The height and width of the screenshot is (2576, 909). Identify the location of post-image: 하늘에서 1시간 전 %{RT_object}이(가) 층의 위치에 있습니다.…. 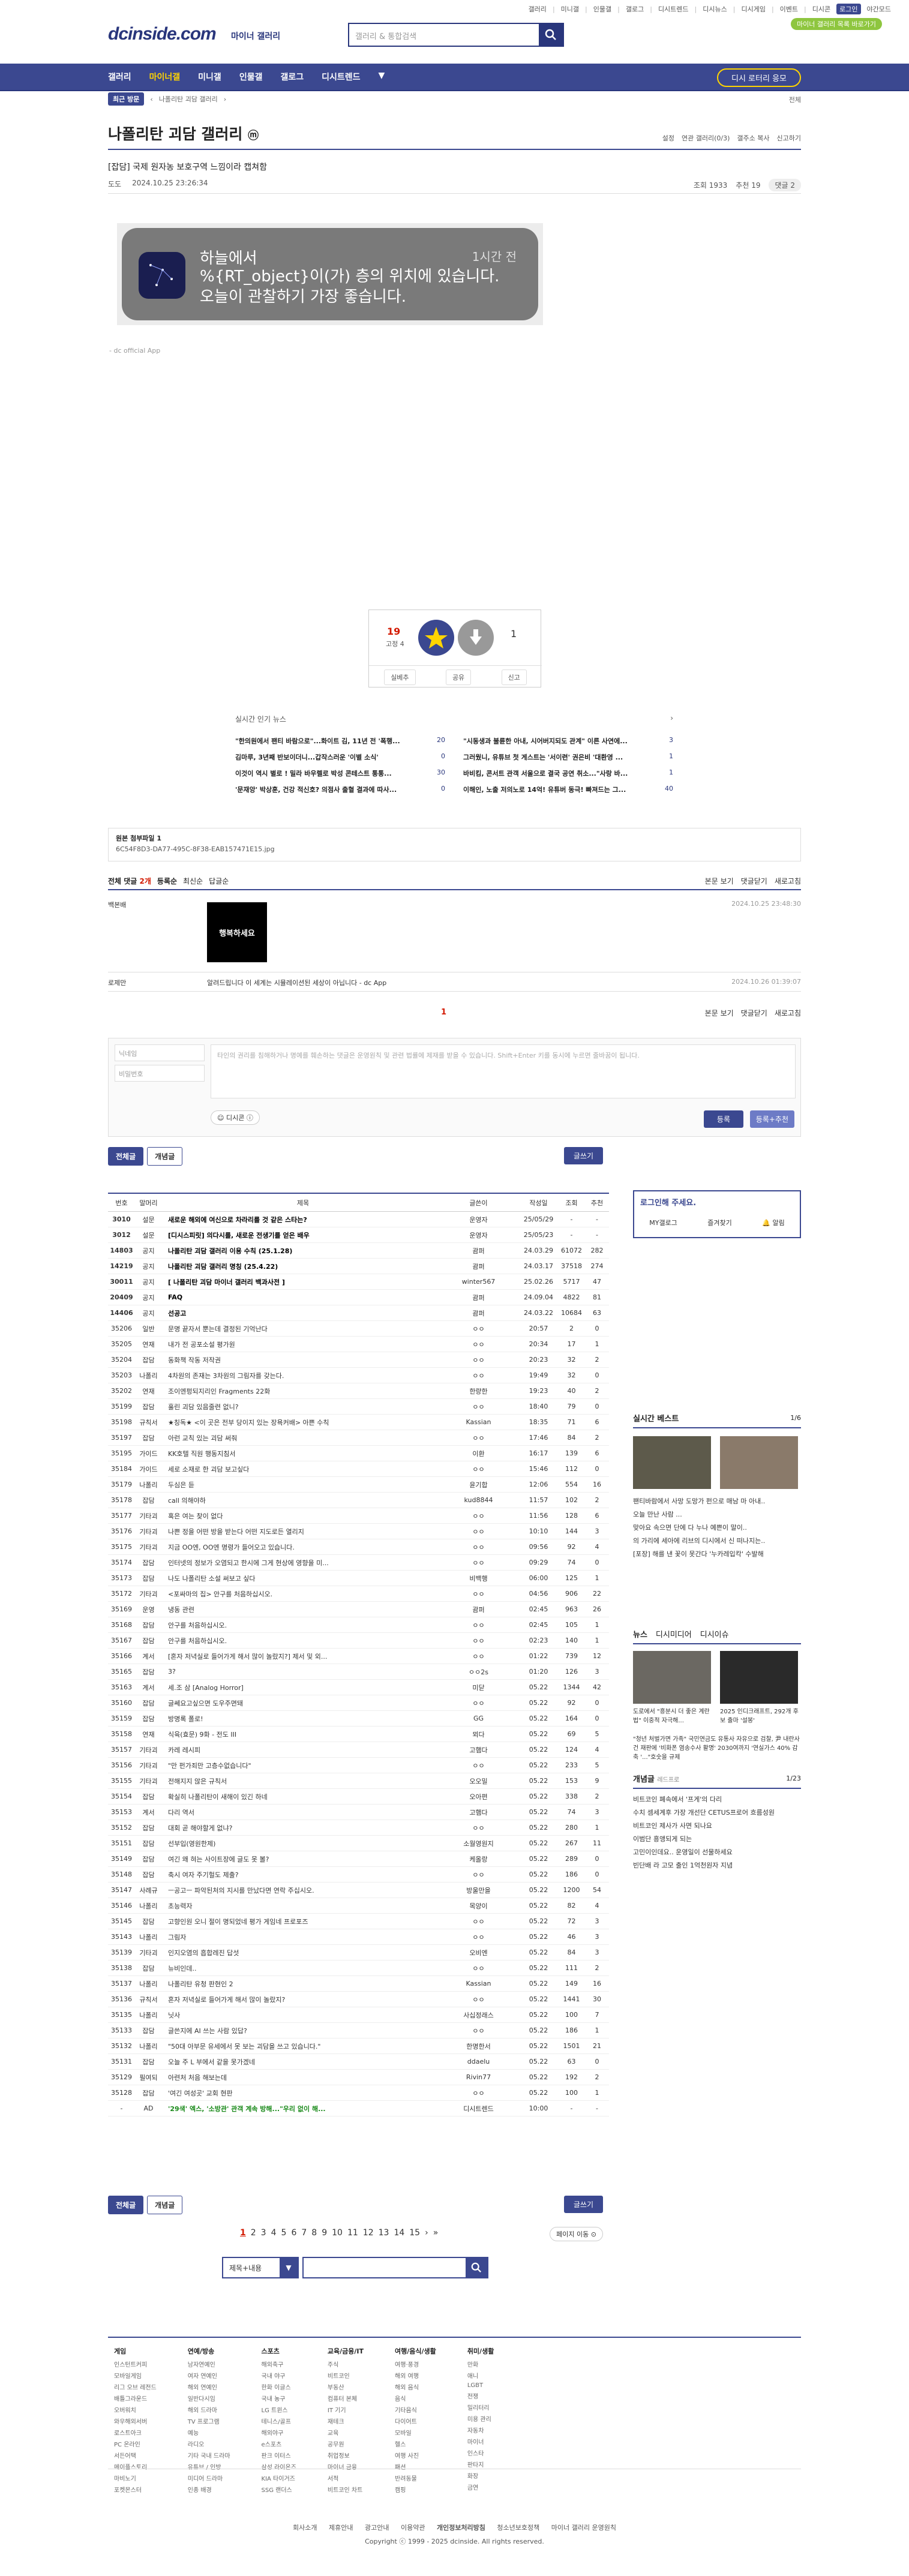
(330, 274).